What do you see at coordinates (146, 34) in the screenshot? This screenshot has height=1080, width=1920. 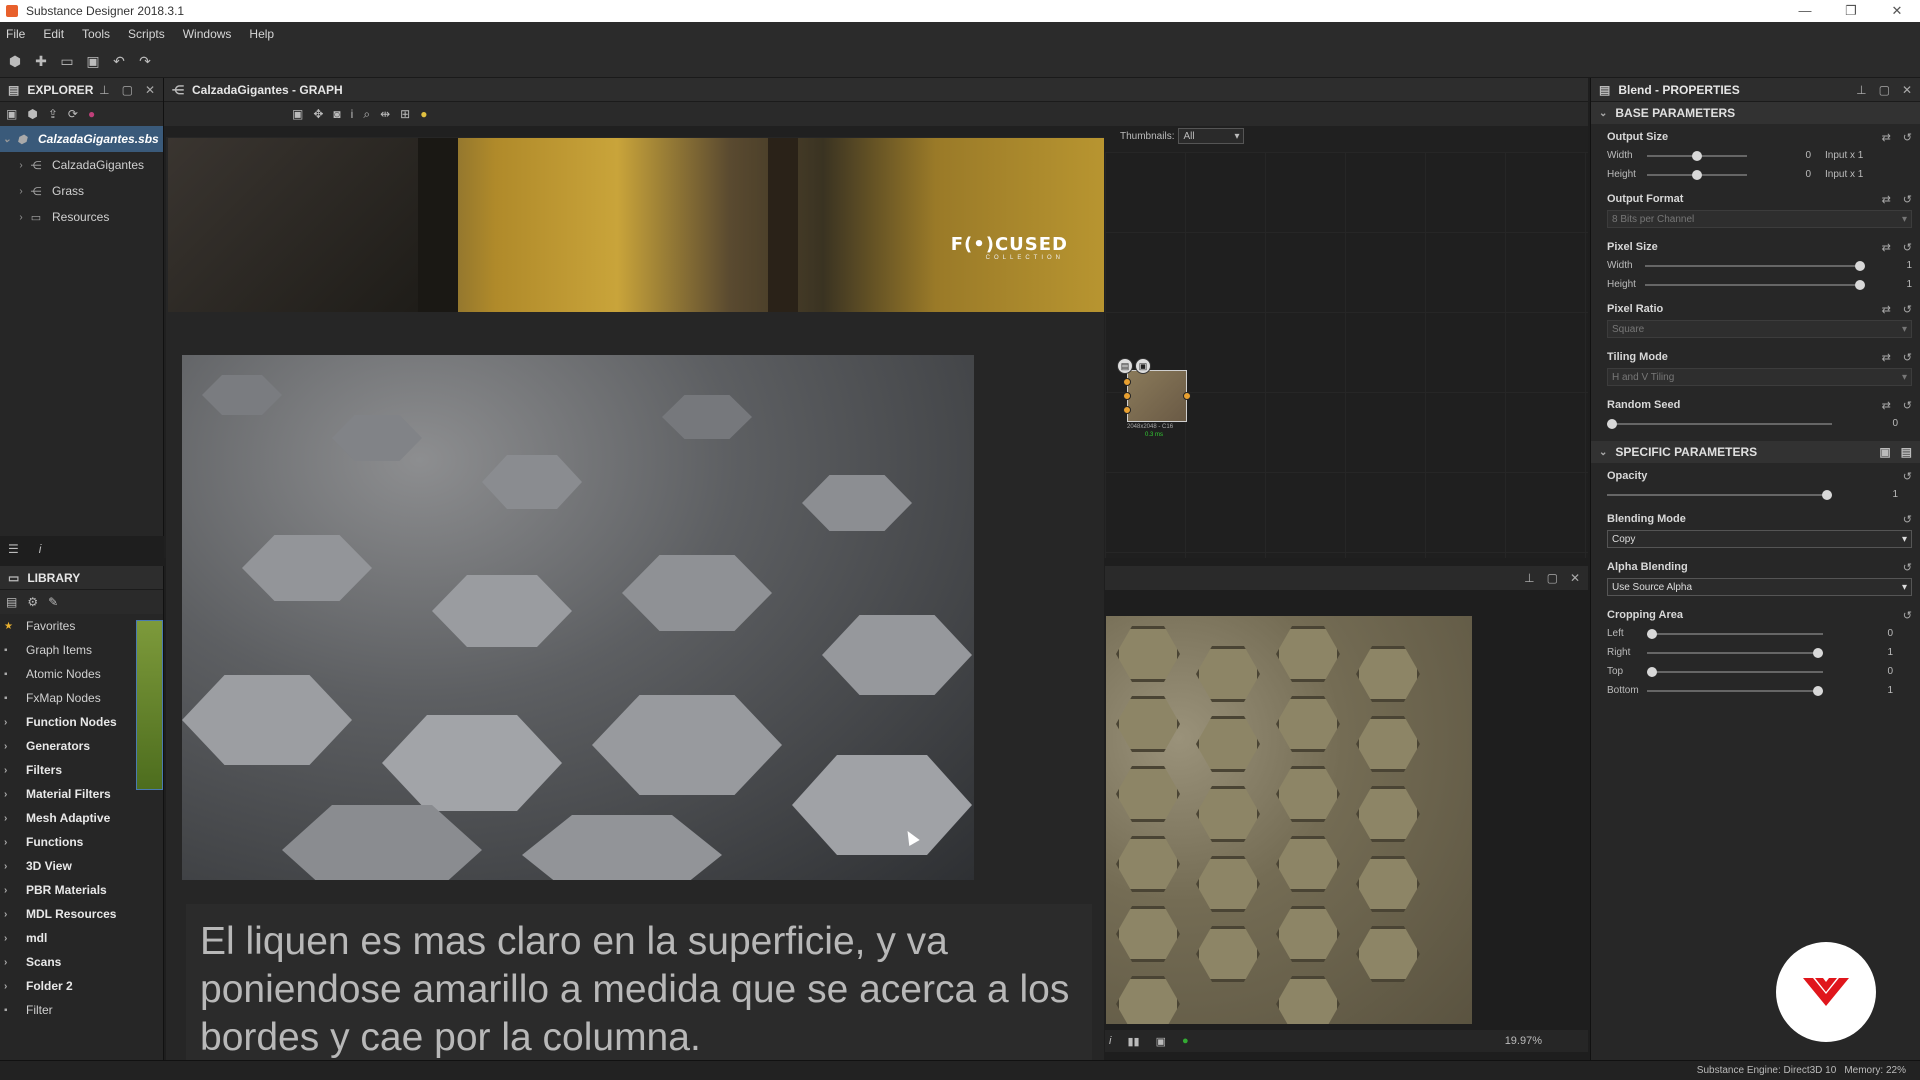 I see `menu-scripts: Scripts` at bounding box center [146, 34].